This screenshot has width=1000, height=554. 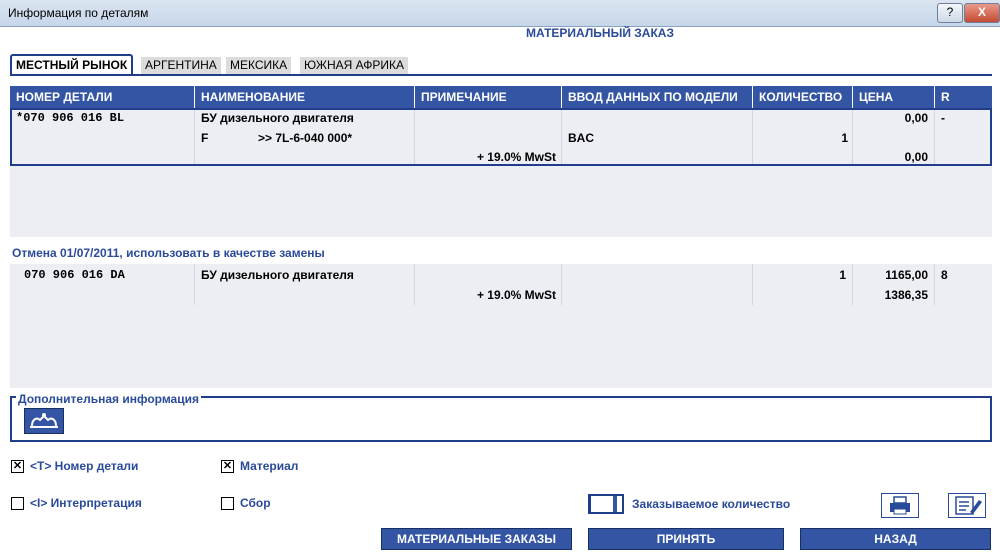 What do you see at coordinates (916, 118) in the screenshot?
I see `price-value: 0,00` at bounding box center [916, 118].